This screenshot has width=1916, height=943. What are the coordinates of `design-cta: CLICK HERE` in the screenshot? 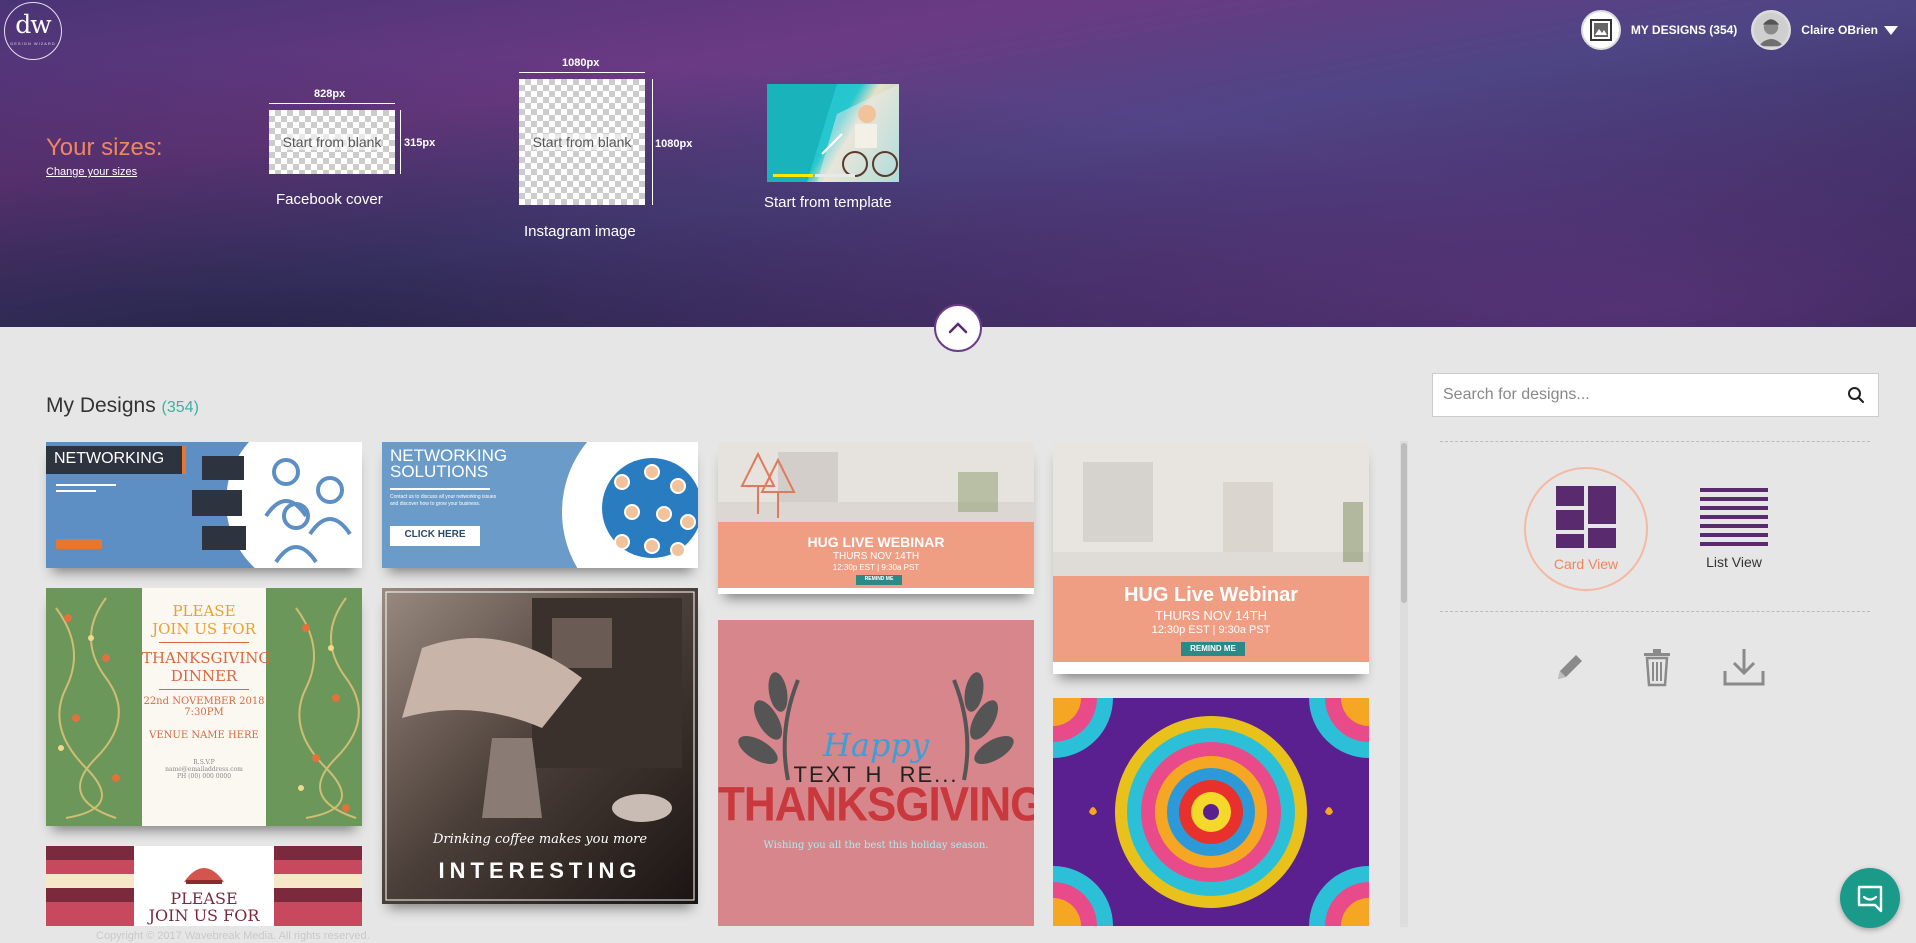 It's located at (435, 534).